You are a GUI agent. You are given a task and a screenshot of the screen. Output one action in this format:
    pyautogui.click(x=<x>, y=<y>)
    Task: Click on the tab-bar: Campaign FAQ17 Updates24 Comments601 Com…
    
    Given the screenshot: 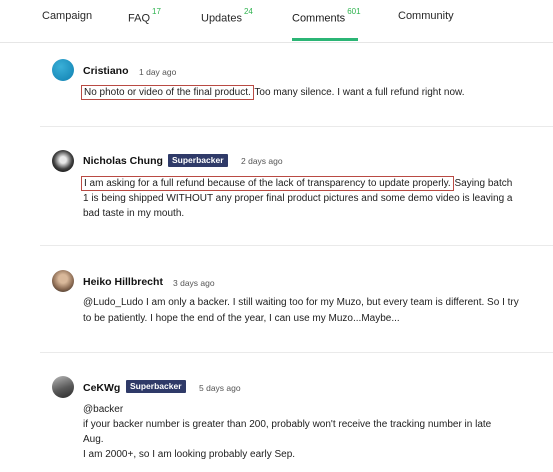 What is the action you would take?
    pyautogui.click(x=276, y=21)
    